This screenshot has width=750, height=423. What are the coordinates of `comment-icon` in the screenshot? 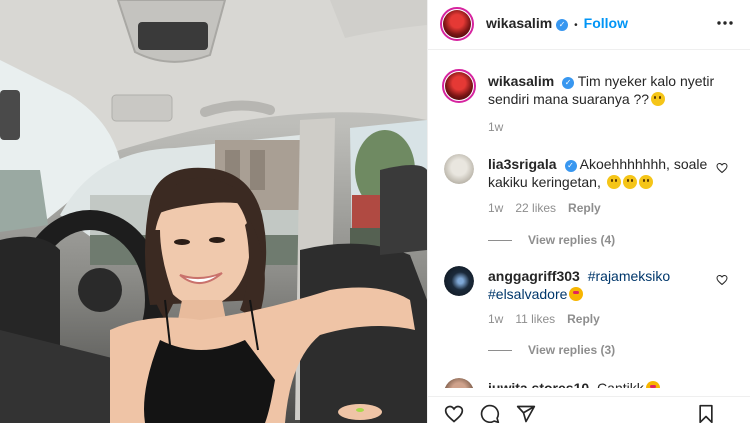 It's located at (490, 413).